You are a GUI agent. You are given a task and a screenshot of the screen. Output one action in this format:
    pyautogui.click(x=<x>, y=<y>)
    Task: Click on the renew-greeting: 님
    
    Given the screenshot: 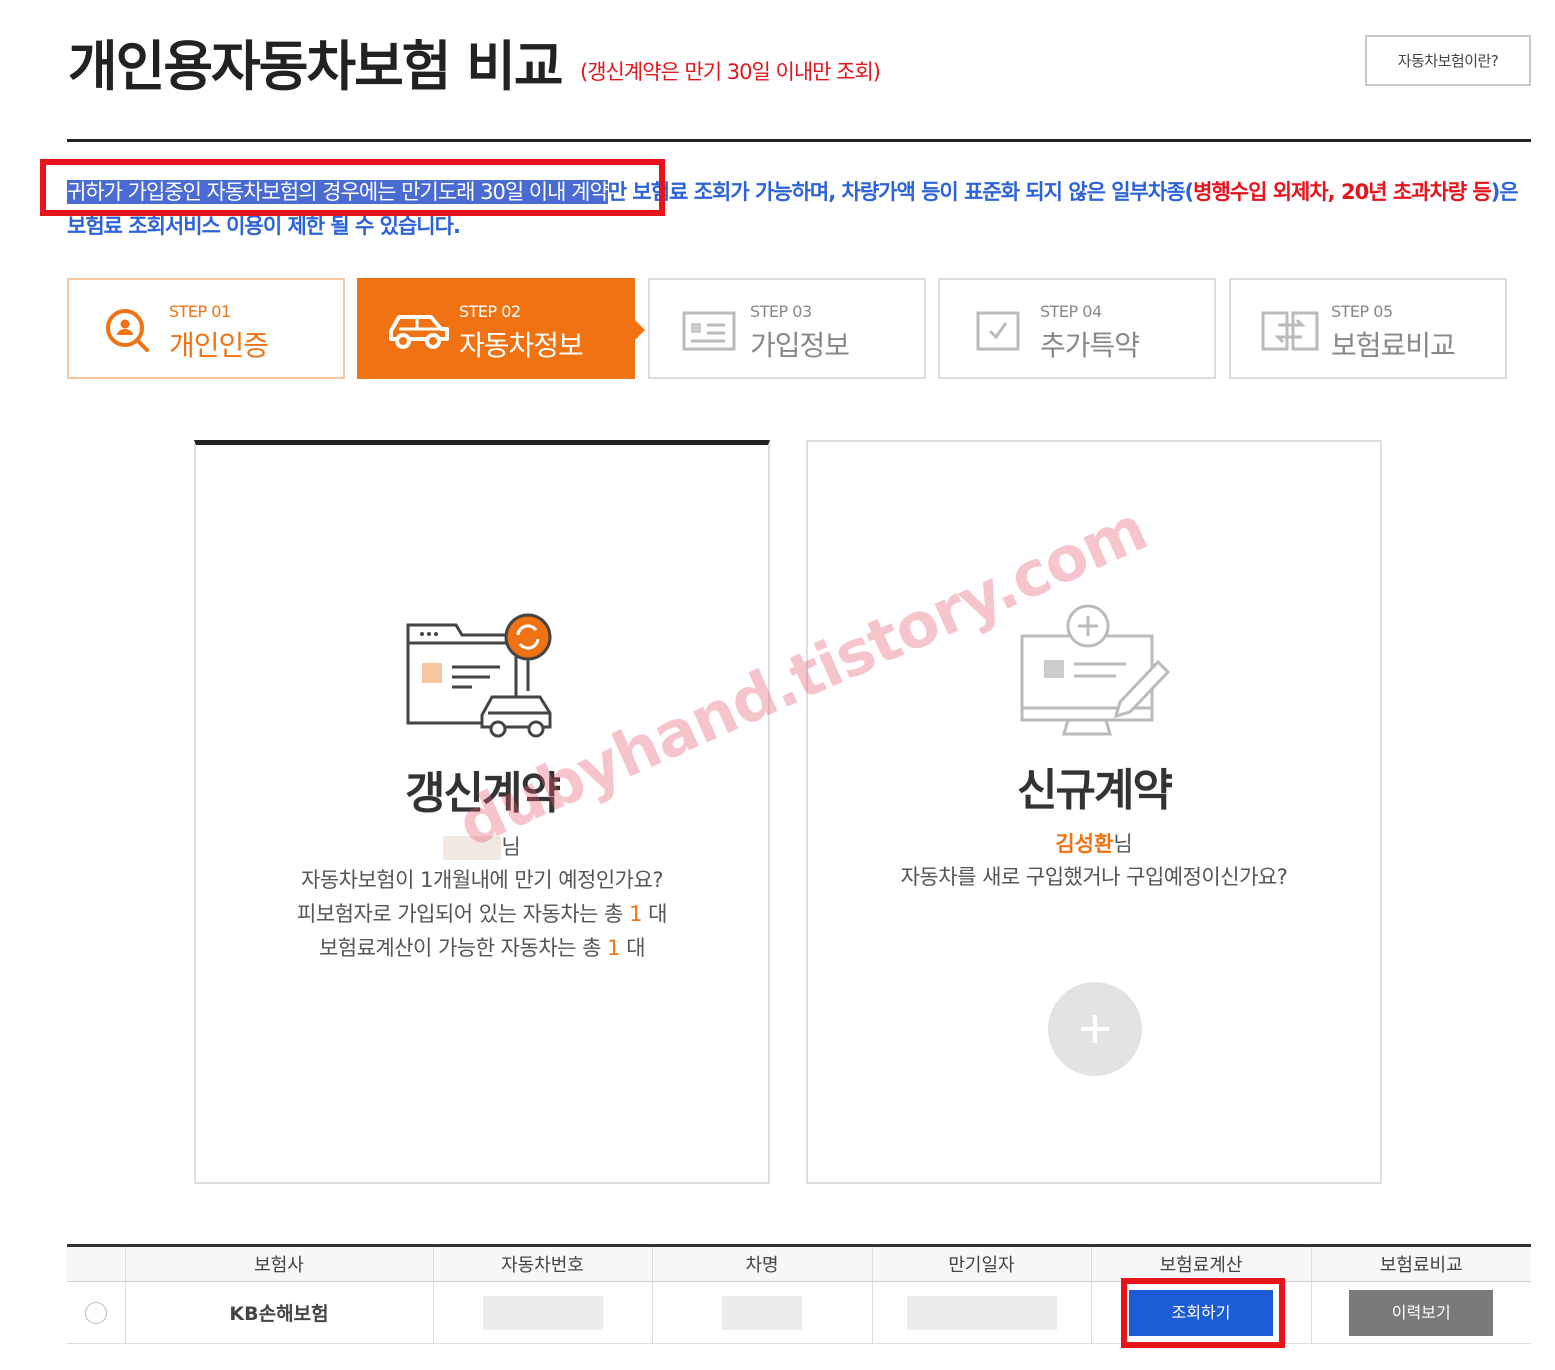 What is the action you would take?
    pyautogui.click(x=482, y=846)
    